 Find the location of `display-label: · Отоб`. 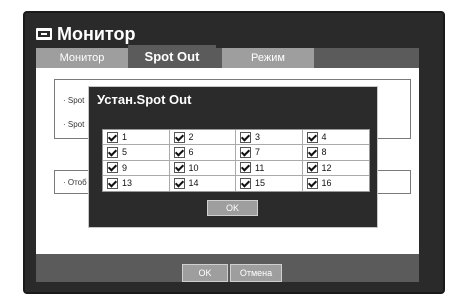

display-label: · Отоб is located at coordinates (75, 182).